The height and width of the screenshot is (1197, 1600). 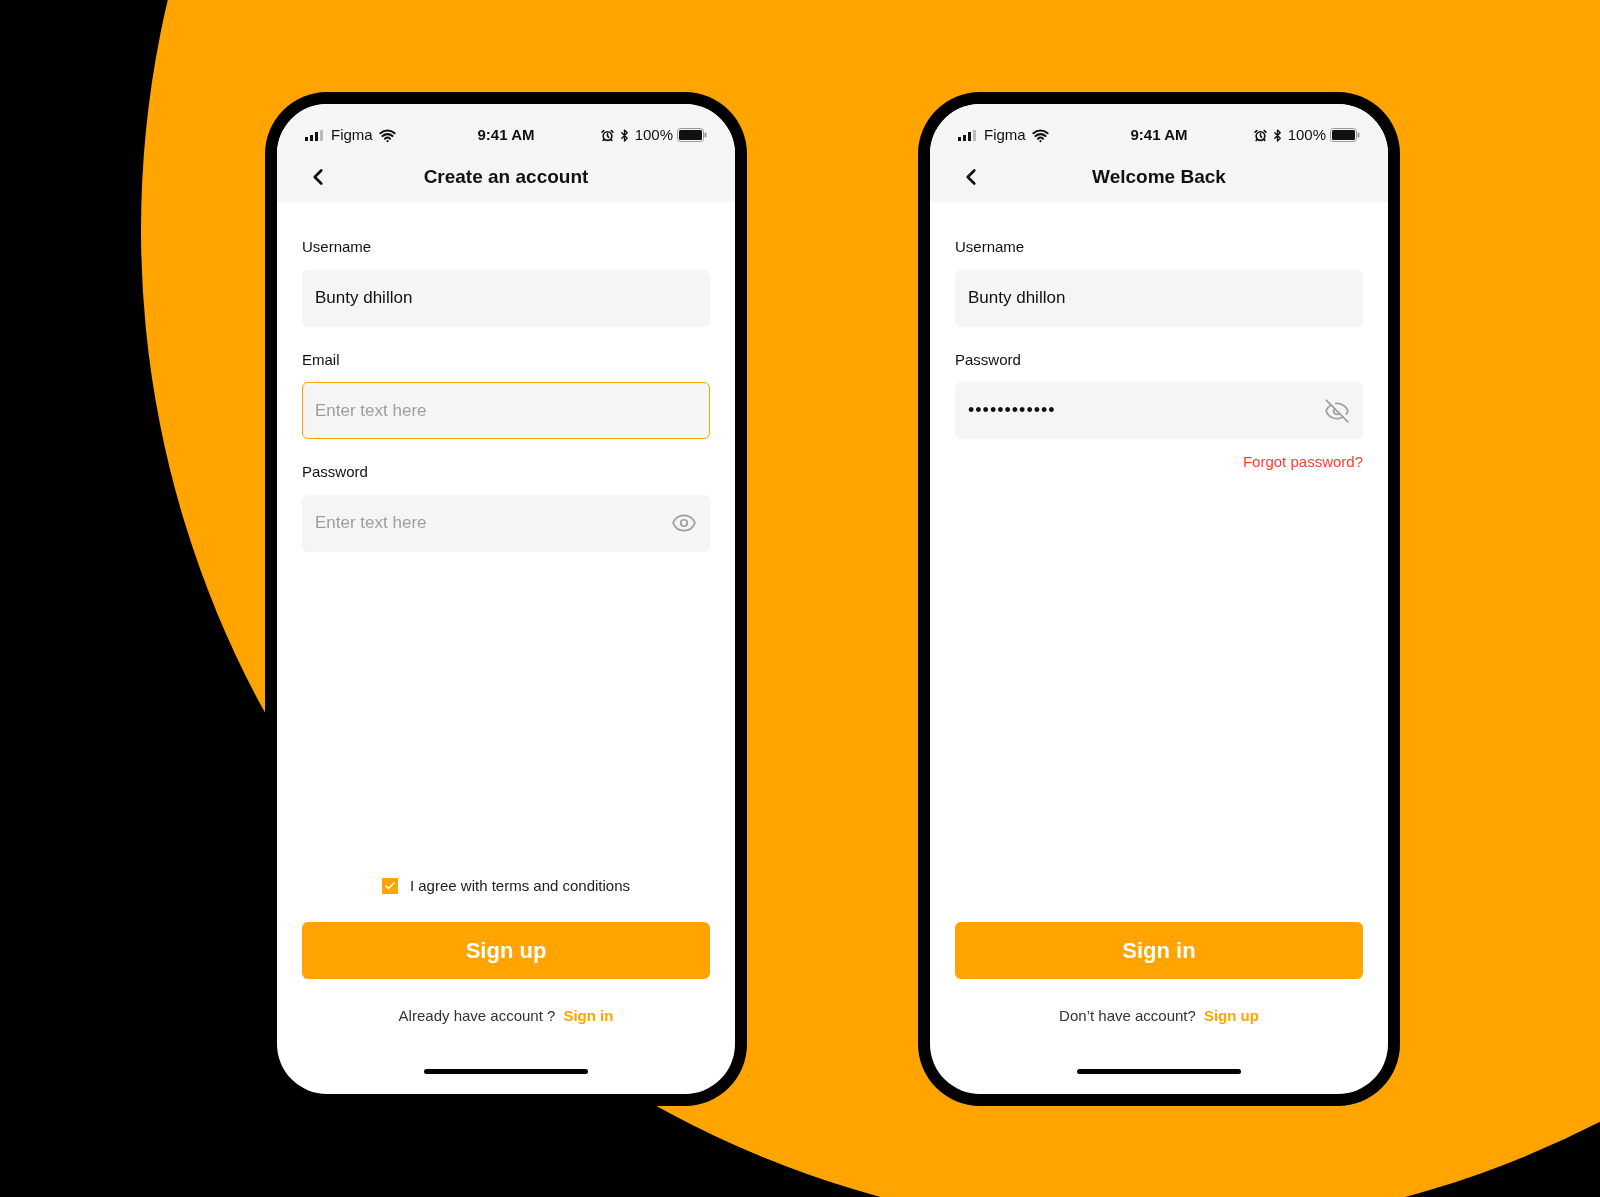 I want to click on footer-text: Already have account ?, so click(x=477, y=1015).